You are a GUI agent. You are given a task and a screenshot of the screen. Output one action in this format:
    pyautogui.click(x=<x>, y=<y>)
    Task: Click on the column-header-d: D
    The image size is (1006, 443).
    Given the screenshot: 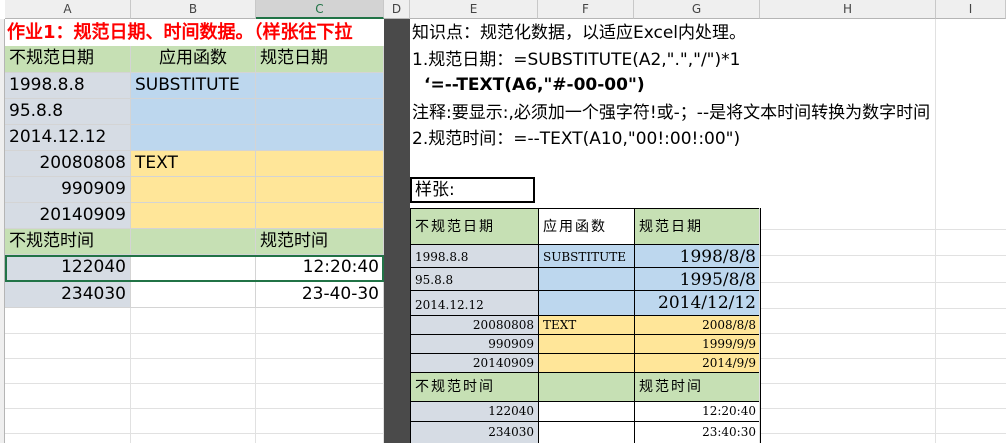 What is the action you would take?
    pyautogui.click(x=397, y=9)
    